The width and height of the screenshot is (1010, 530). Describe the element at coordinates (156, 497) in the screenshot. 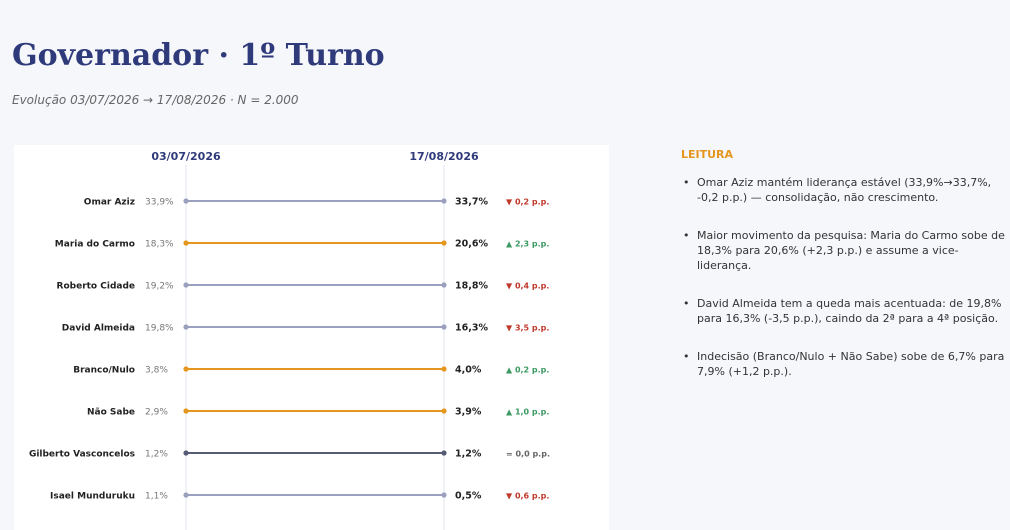

I see `start-value-label: 1,1%` at that location.